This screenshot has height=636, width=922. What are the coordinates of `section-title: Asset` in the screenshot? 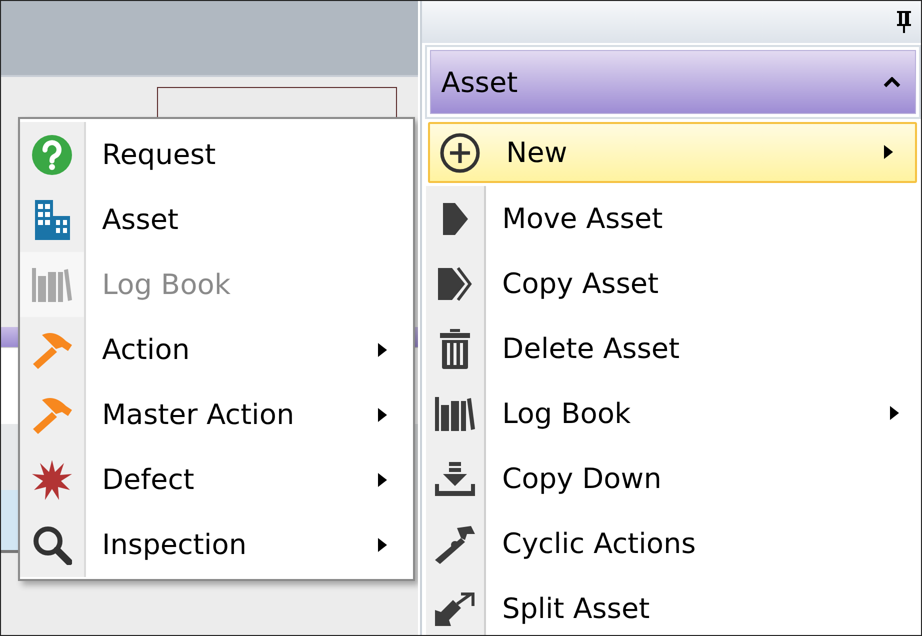 It's located at (479, 82).